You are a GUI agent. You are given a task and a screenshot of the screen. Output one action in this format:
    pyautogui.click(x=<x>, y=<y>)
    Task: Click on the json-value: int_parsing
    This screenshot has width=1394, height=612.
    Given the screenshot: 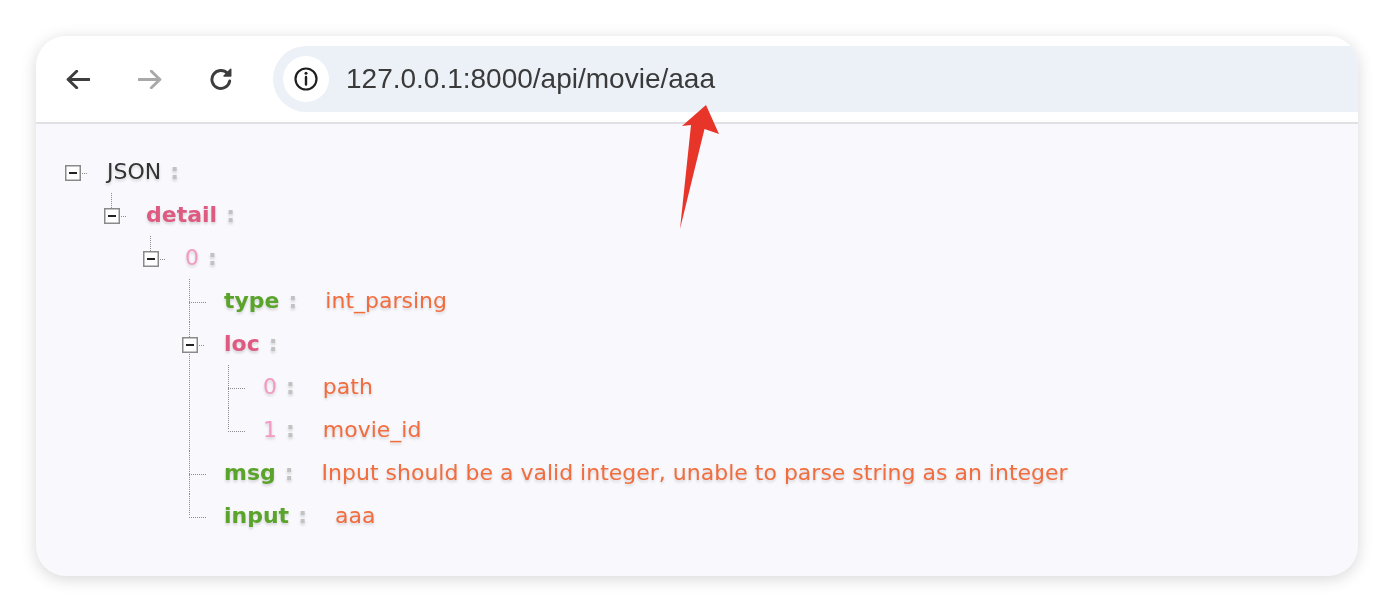 What is the action you would take?
    pyautogui.click(x=386, y=300)
    